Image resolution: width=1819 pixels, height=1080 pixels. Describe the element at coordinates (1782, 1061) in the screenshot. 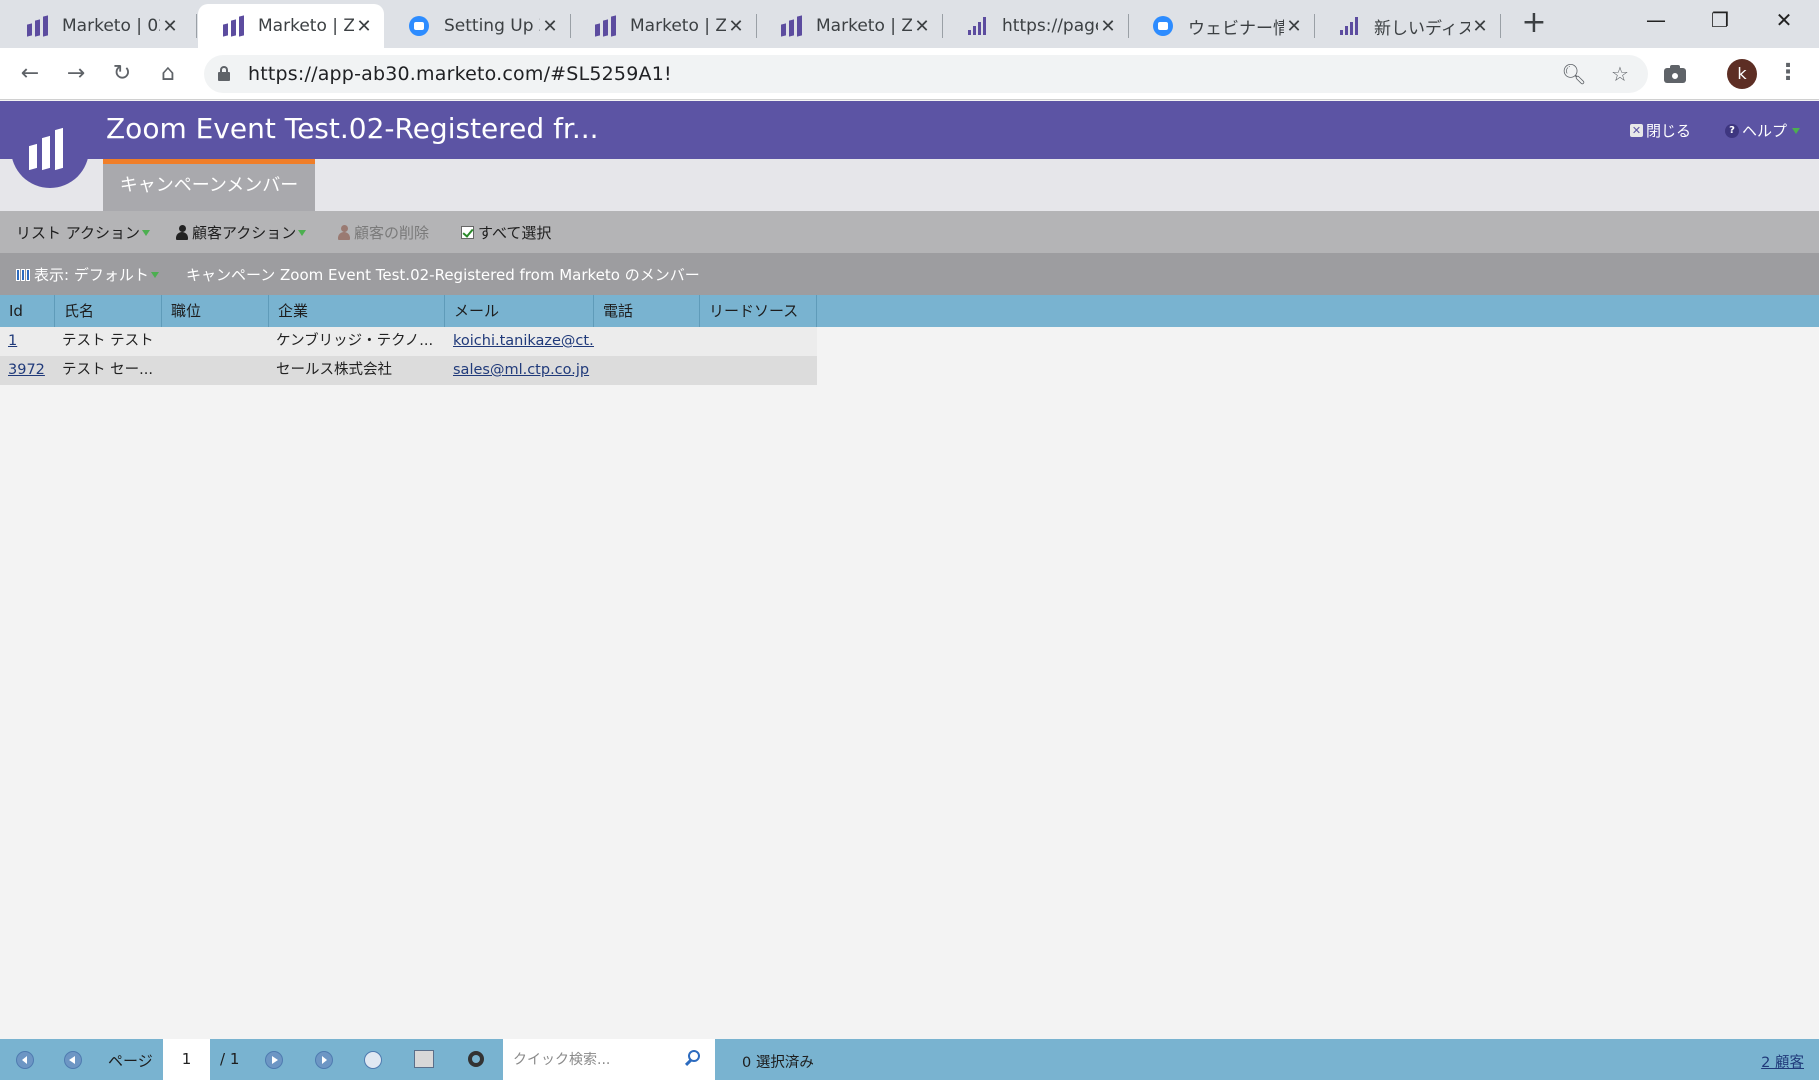

I see `total-count-link: 2 顧客` at that location.